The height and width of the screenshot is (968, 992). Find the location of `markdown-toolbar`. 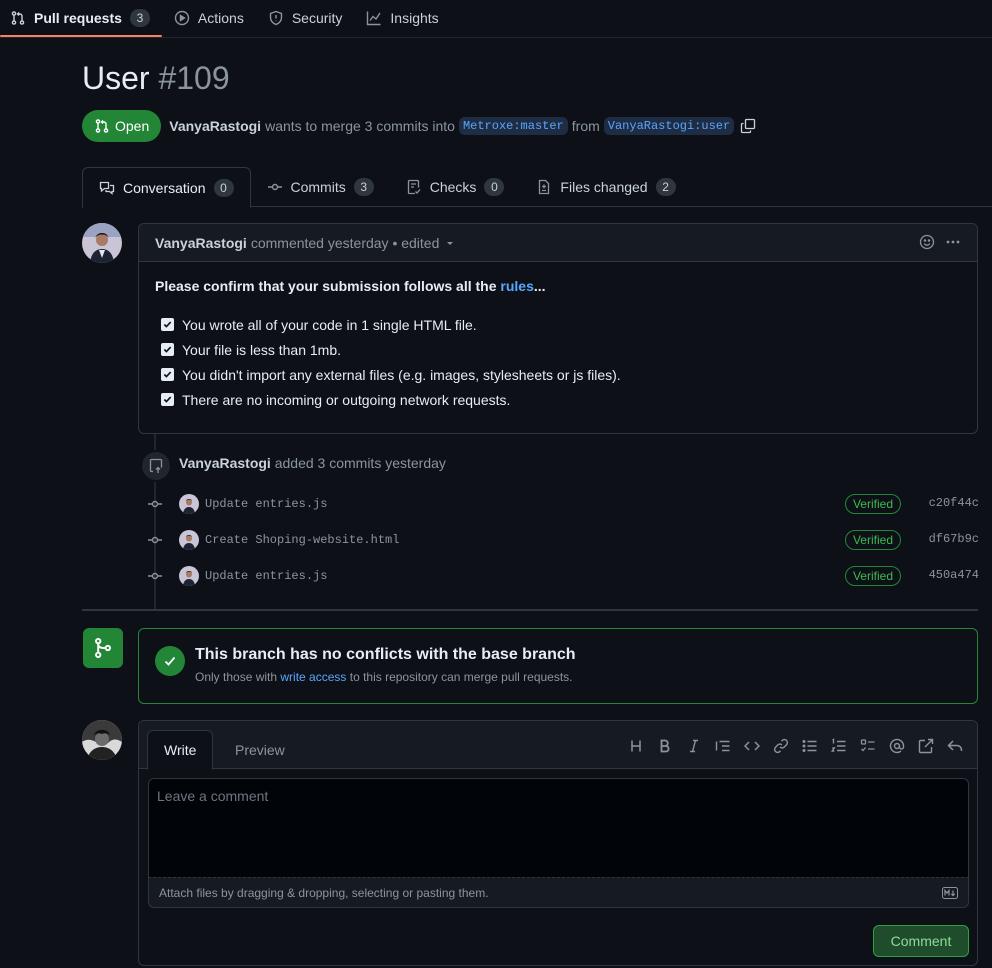

markdown-toolbar is located at coordinates (795, 746).